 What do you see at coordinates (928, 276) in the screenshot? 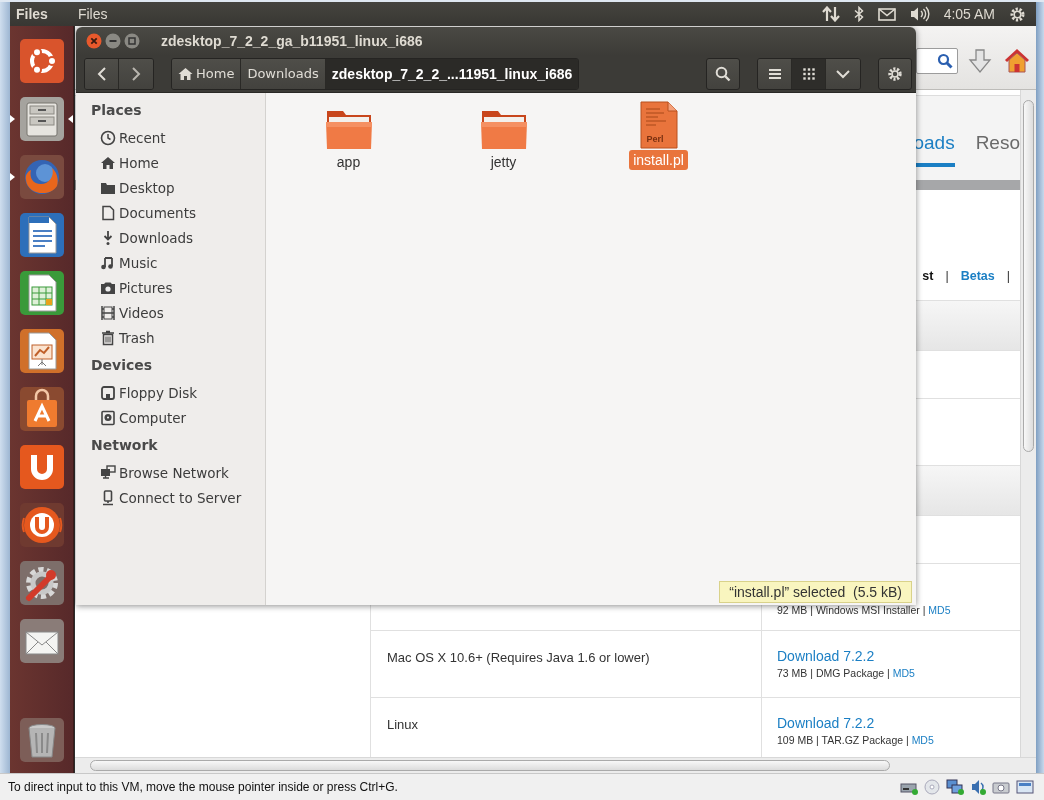
I see `filter-link: st` at bounding box center [928, 276].